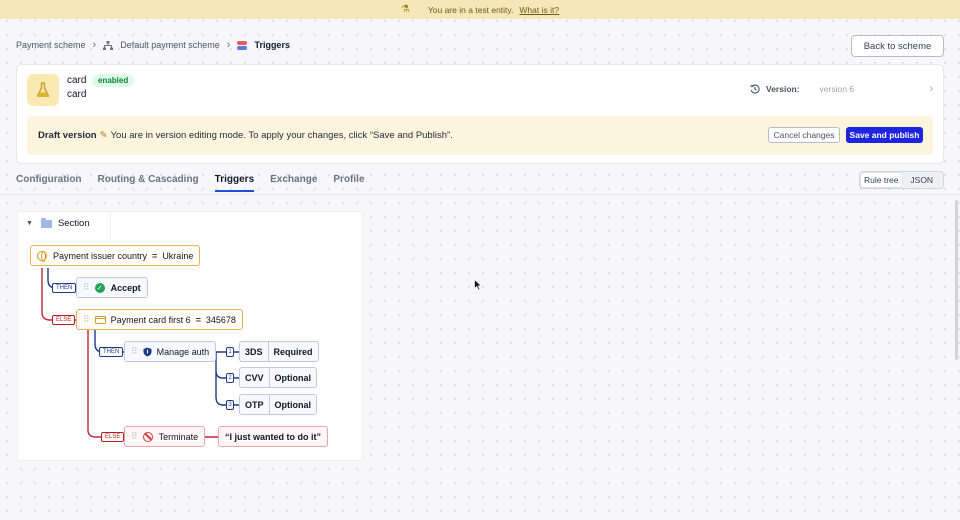  Describe the element at coordinates (293, 351) in the screenshot. I see `auth-rule-value: Required` at that location.